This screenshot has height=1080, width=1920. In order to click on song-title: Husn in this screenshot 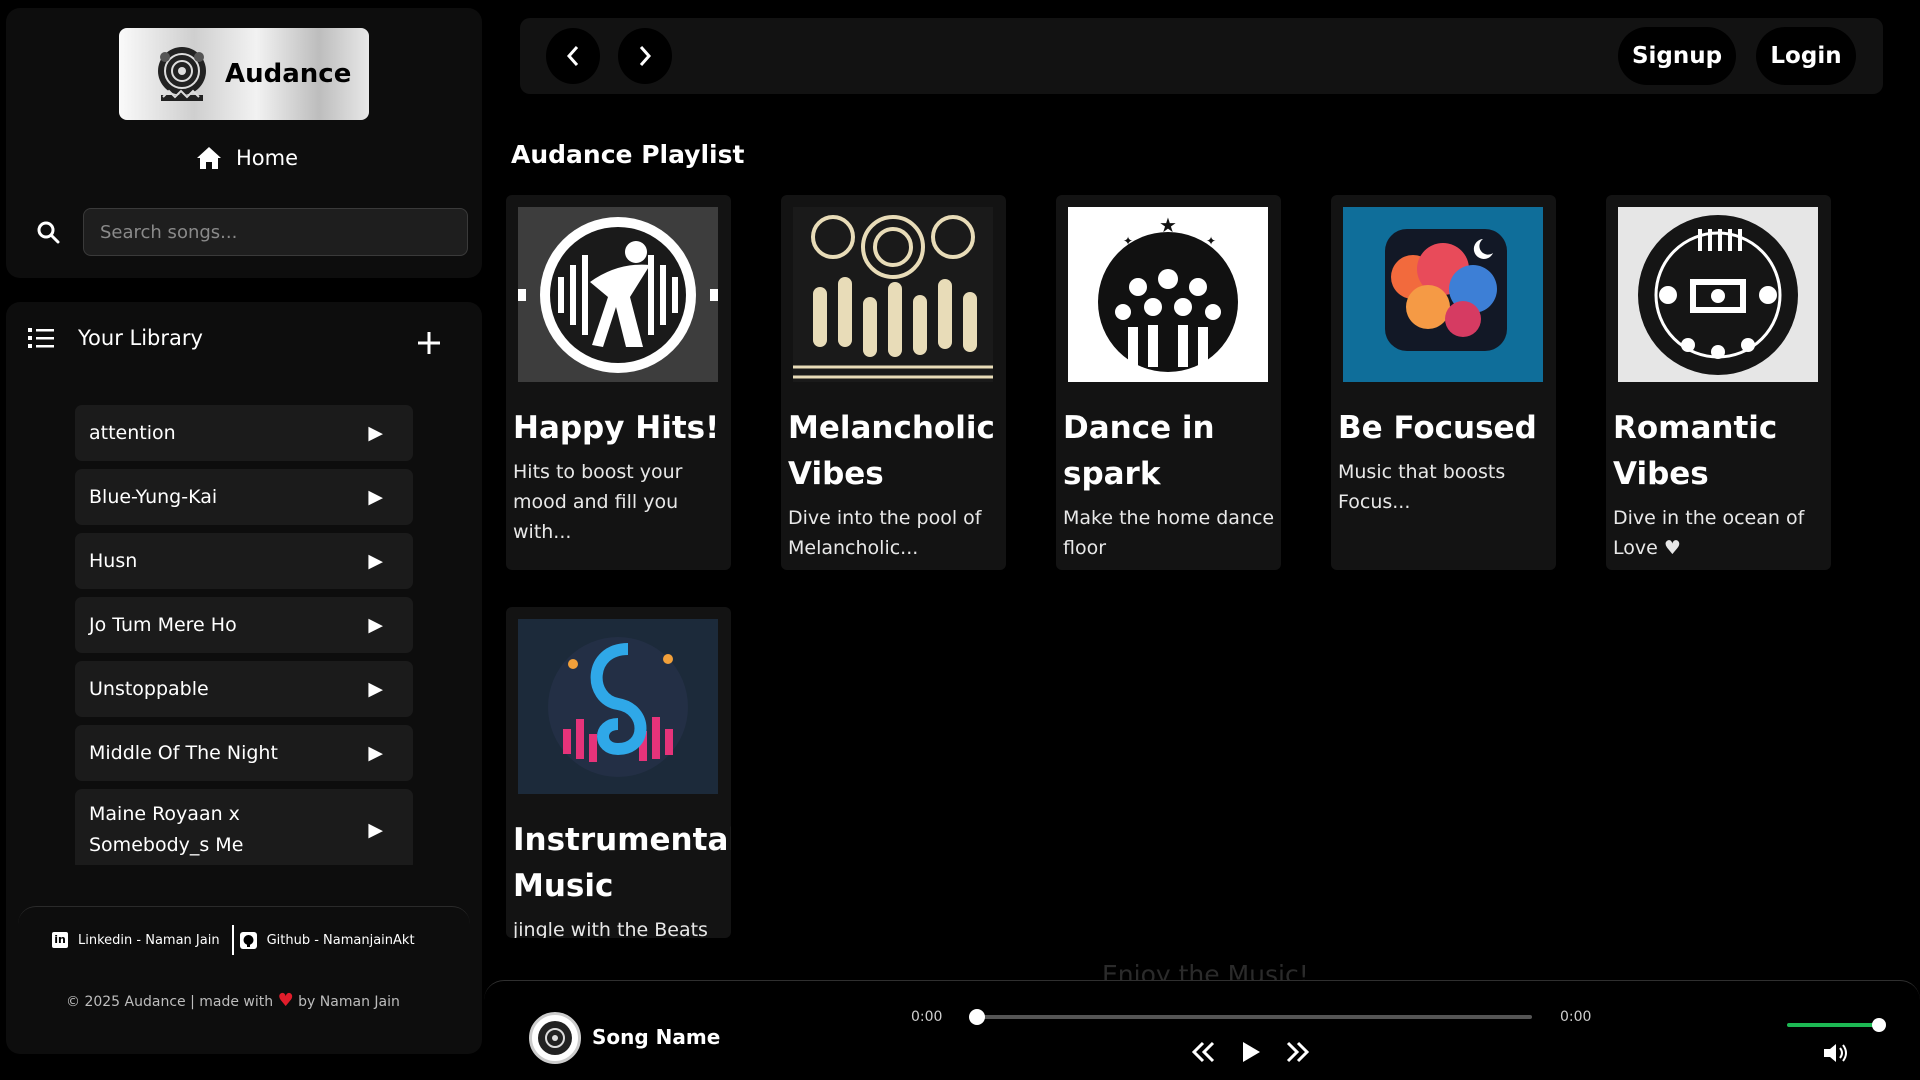, I will do `click(113, 560)`.